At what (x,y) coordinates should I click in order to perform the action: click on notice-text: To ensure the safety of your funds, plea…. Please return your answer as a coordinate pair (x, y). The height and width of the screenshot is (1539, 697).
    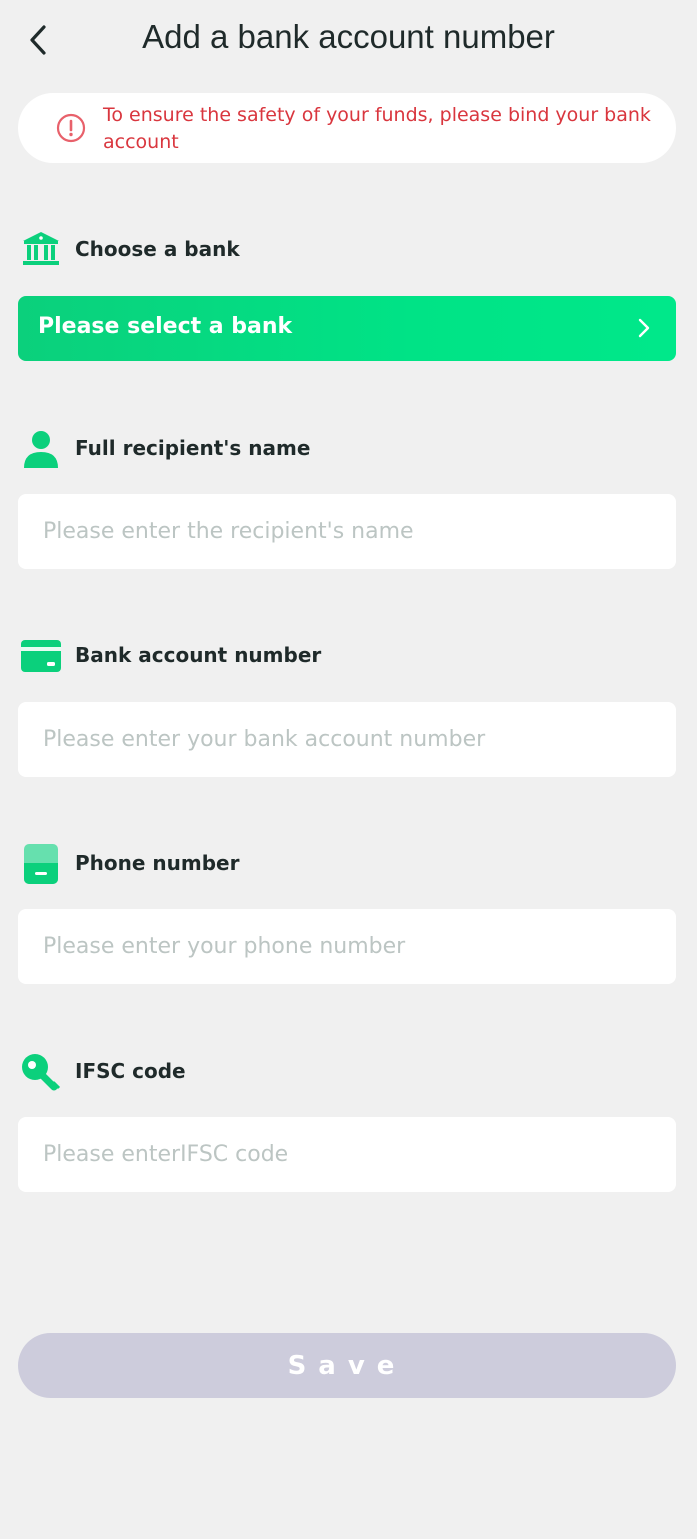
    Looking at the image, I should click on (377, 128).